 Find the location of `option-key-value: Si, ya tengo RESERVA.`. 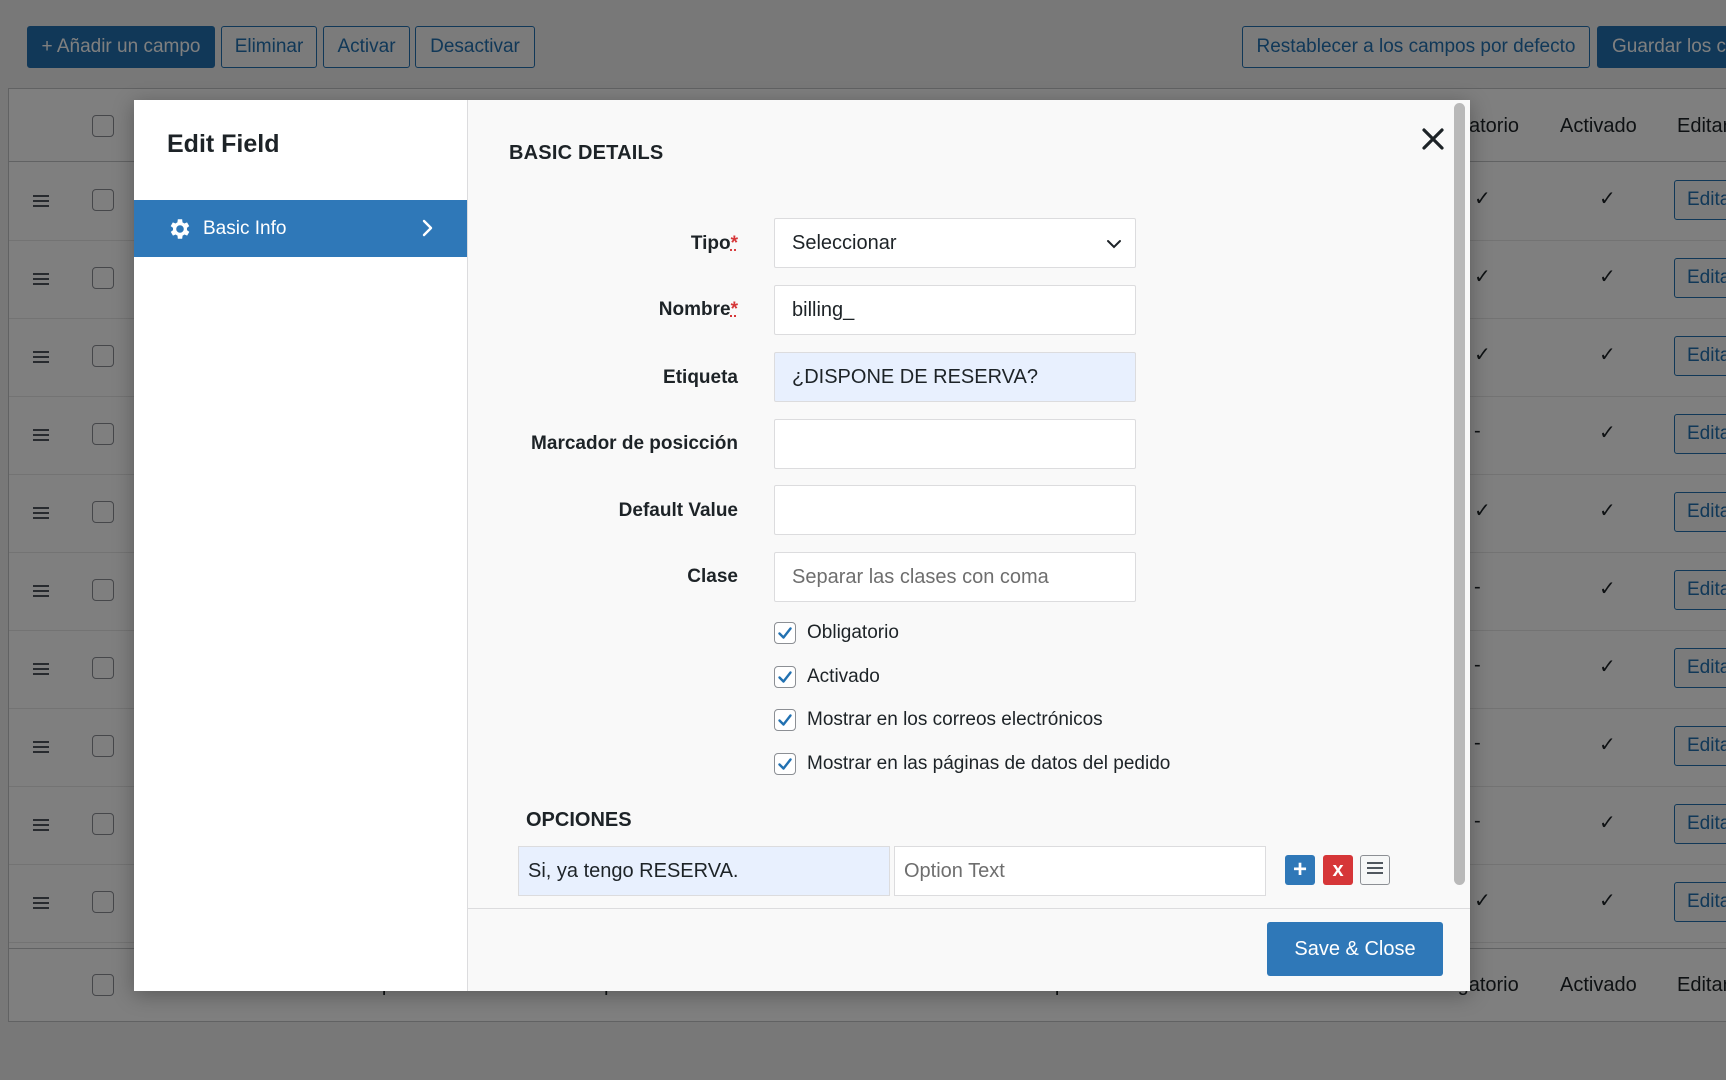

option-key-value: Si, ya tengo RESERVA. is located at coordinates (633, 871).